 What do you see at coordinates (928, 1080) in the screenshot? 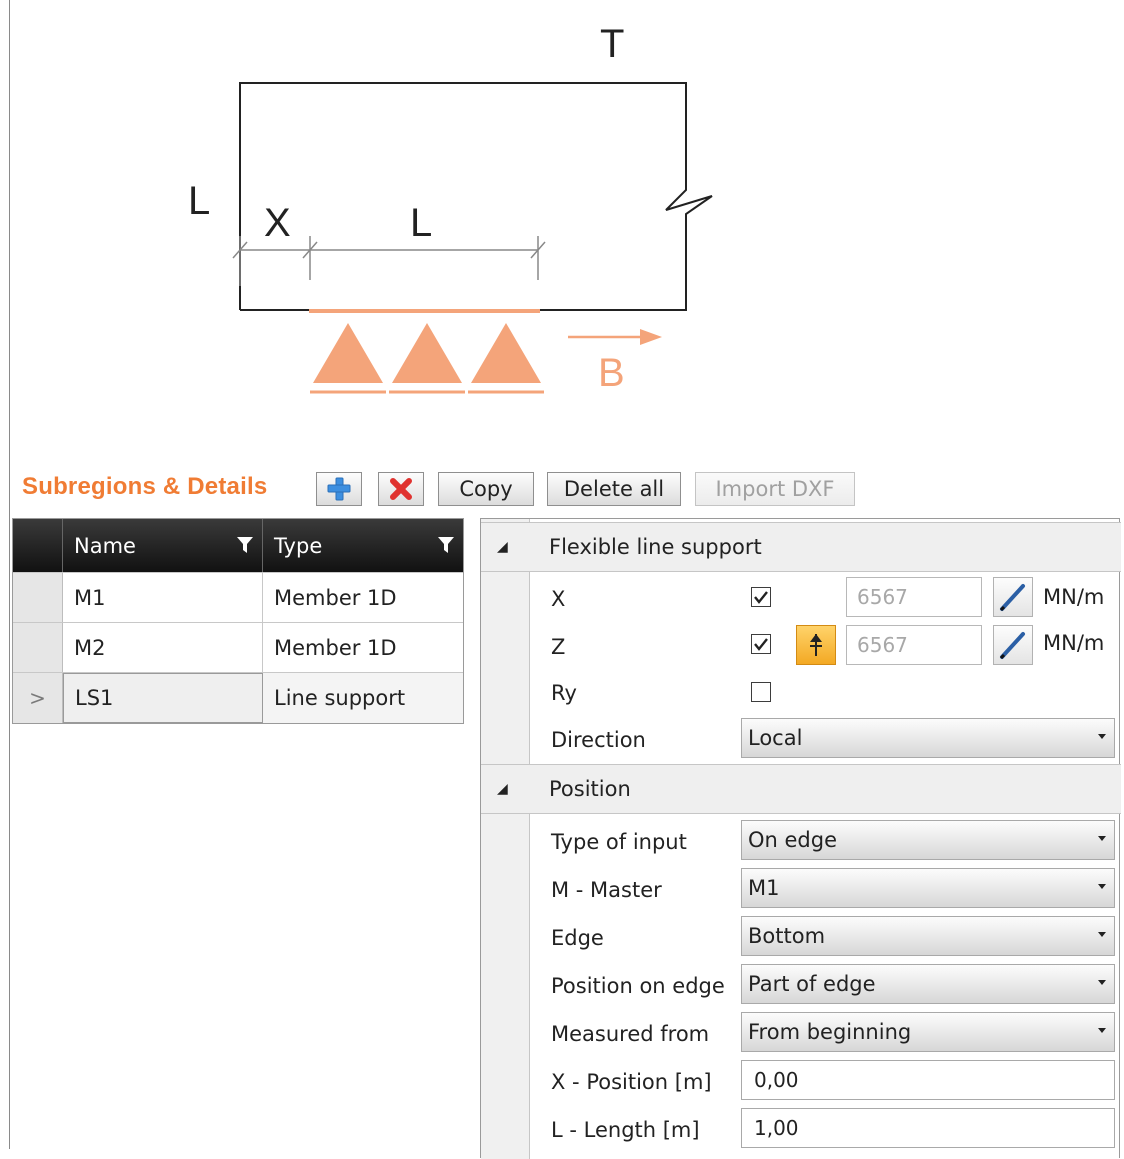
I see `x-position-input: 0,00` at bounding box center [928, 1080].